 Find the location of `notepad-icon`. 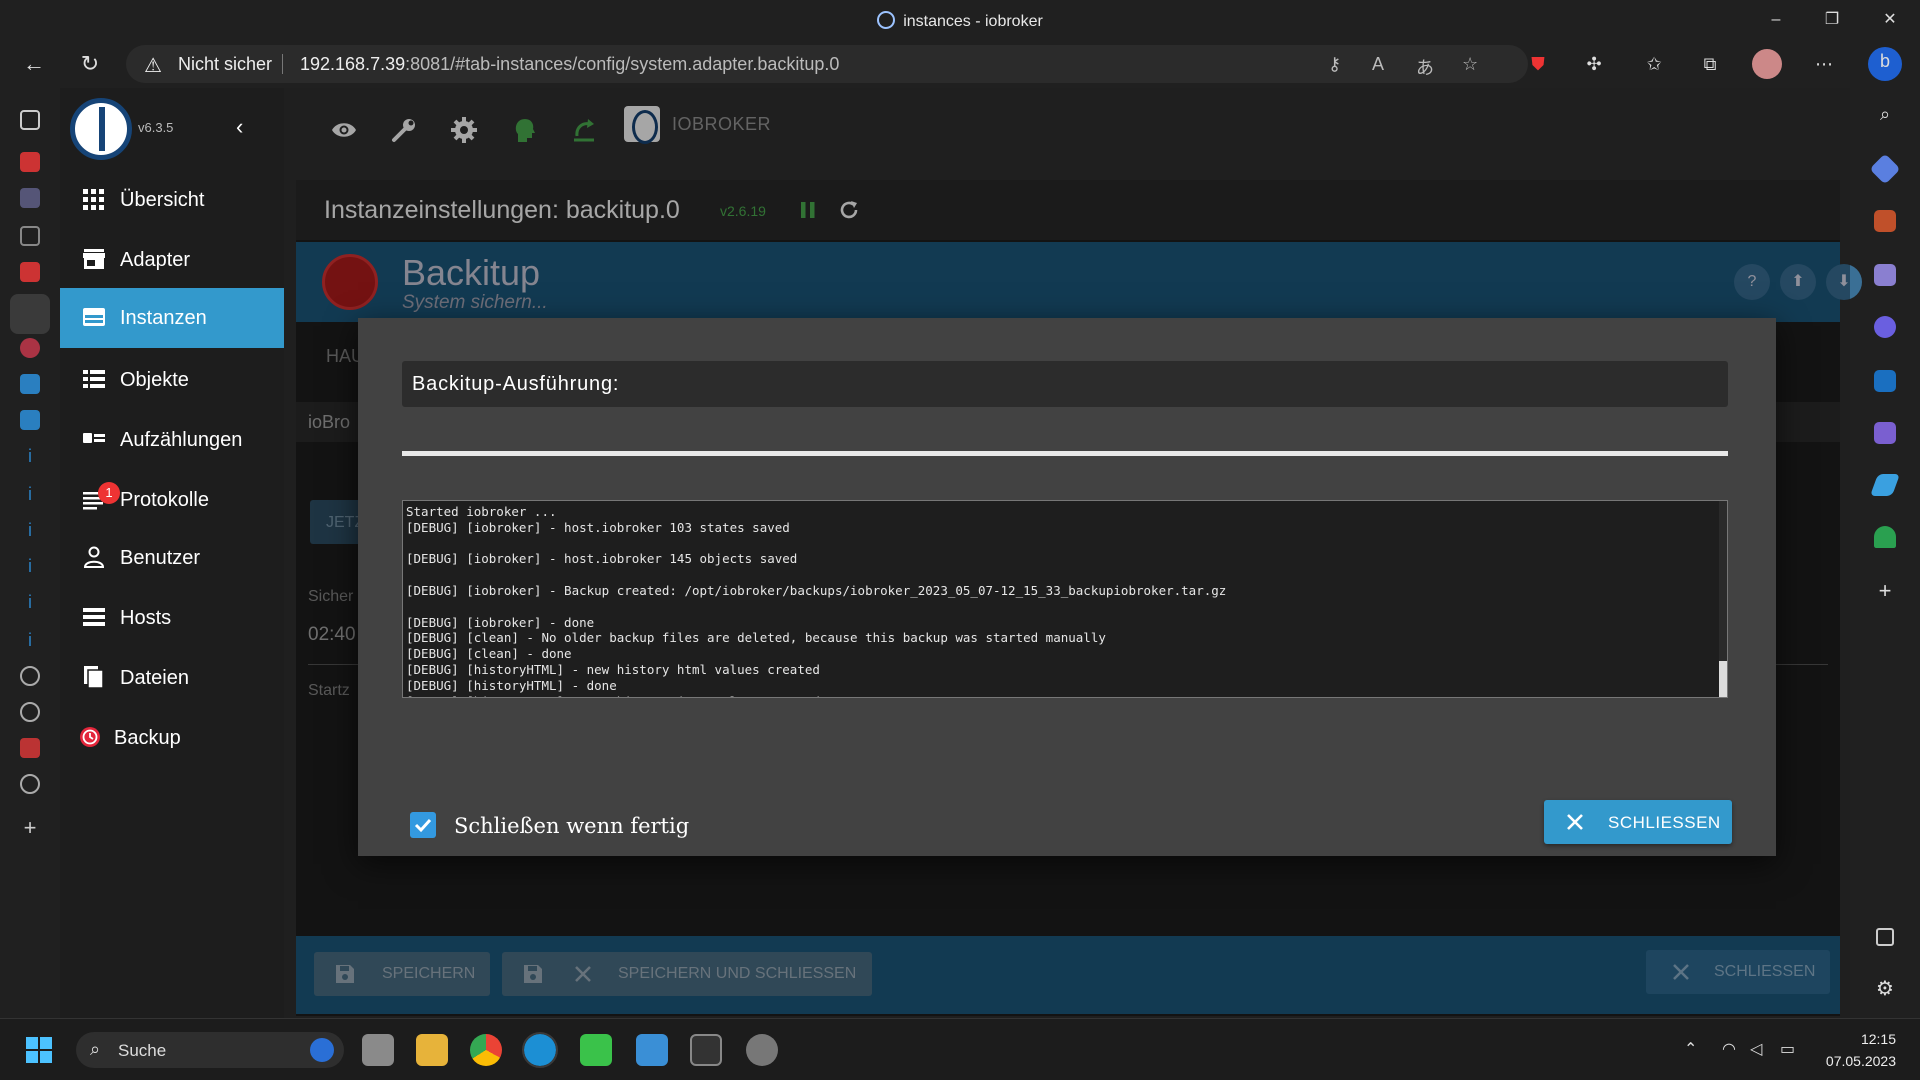

notepad-icon is located at coordinates (652, 1050).